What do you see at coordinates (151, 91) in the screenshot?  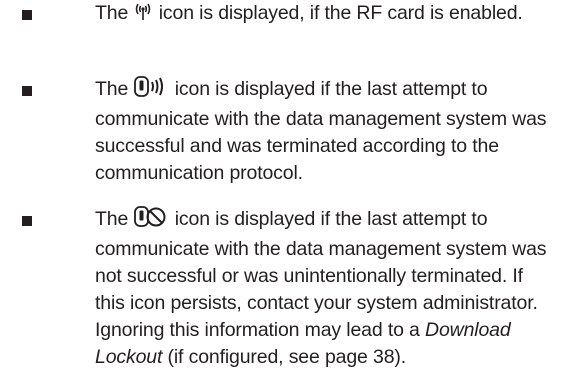 I see `communication-success-icon` at bounding box center [151, 91].